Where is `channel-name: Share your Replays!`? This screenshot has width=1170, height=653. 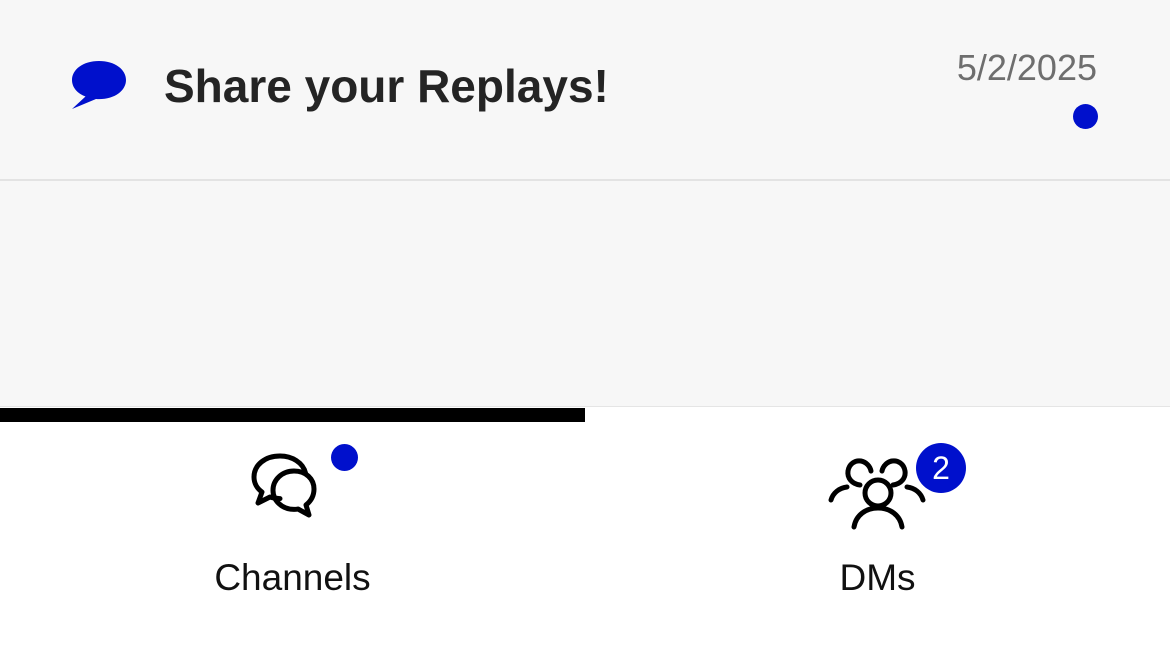 channel-name: Share your Replays! is located at coordinates (386, 86).